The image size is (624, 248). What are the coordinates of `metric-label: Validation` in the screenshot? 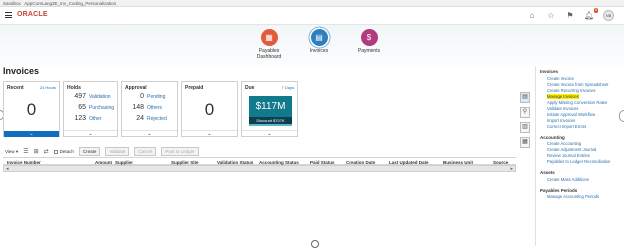 It's located at (100, 97).